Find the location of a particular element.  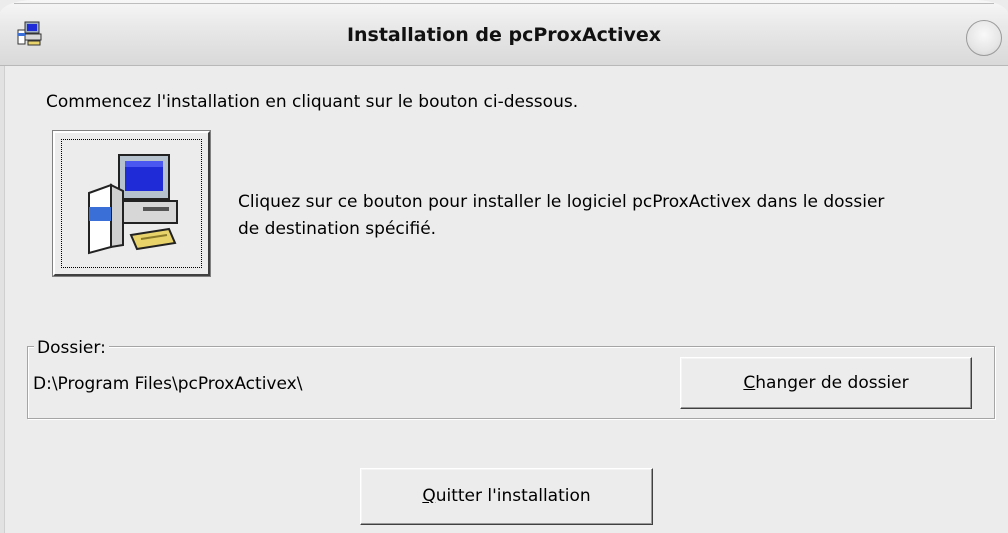

install-description-line-2: de destination spécifié. is located at coordinates (337, 229).